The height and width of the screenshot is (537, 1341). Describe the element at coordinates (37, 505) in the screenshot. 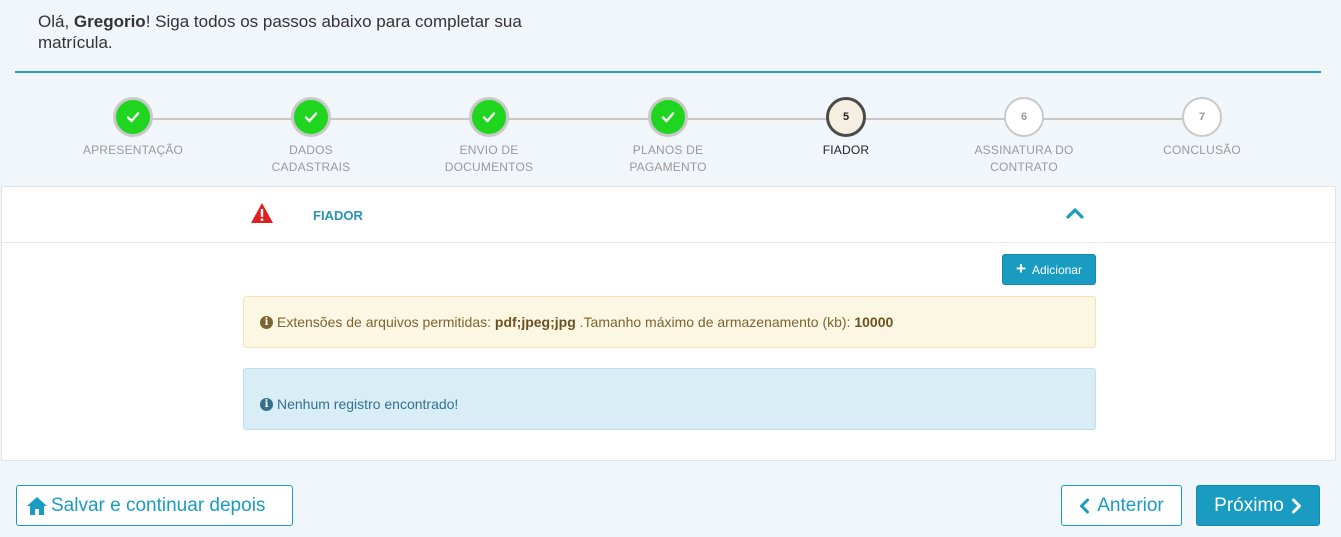

I see `home-icon` at that location.